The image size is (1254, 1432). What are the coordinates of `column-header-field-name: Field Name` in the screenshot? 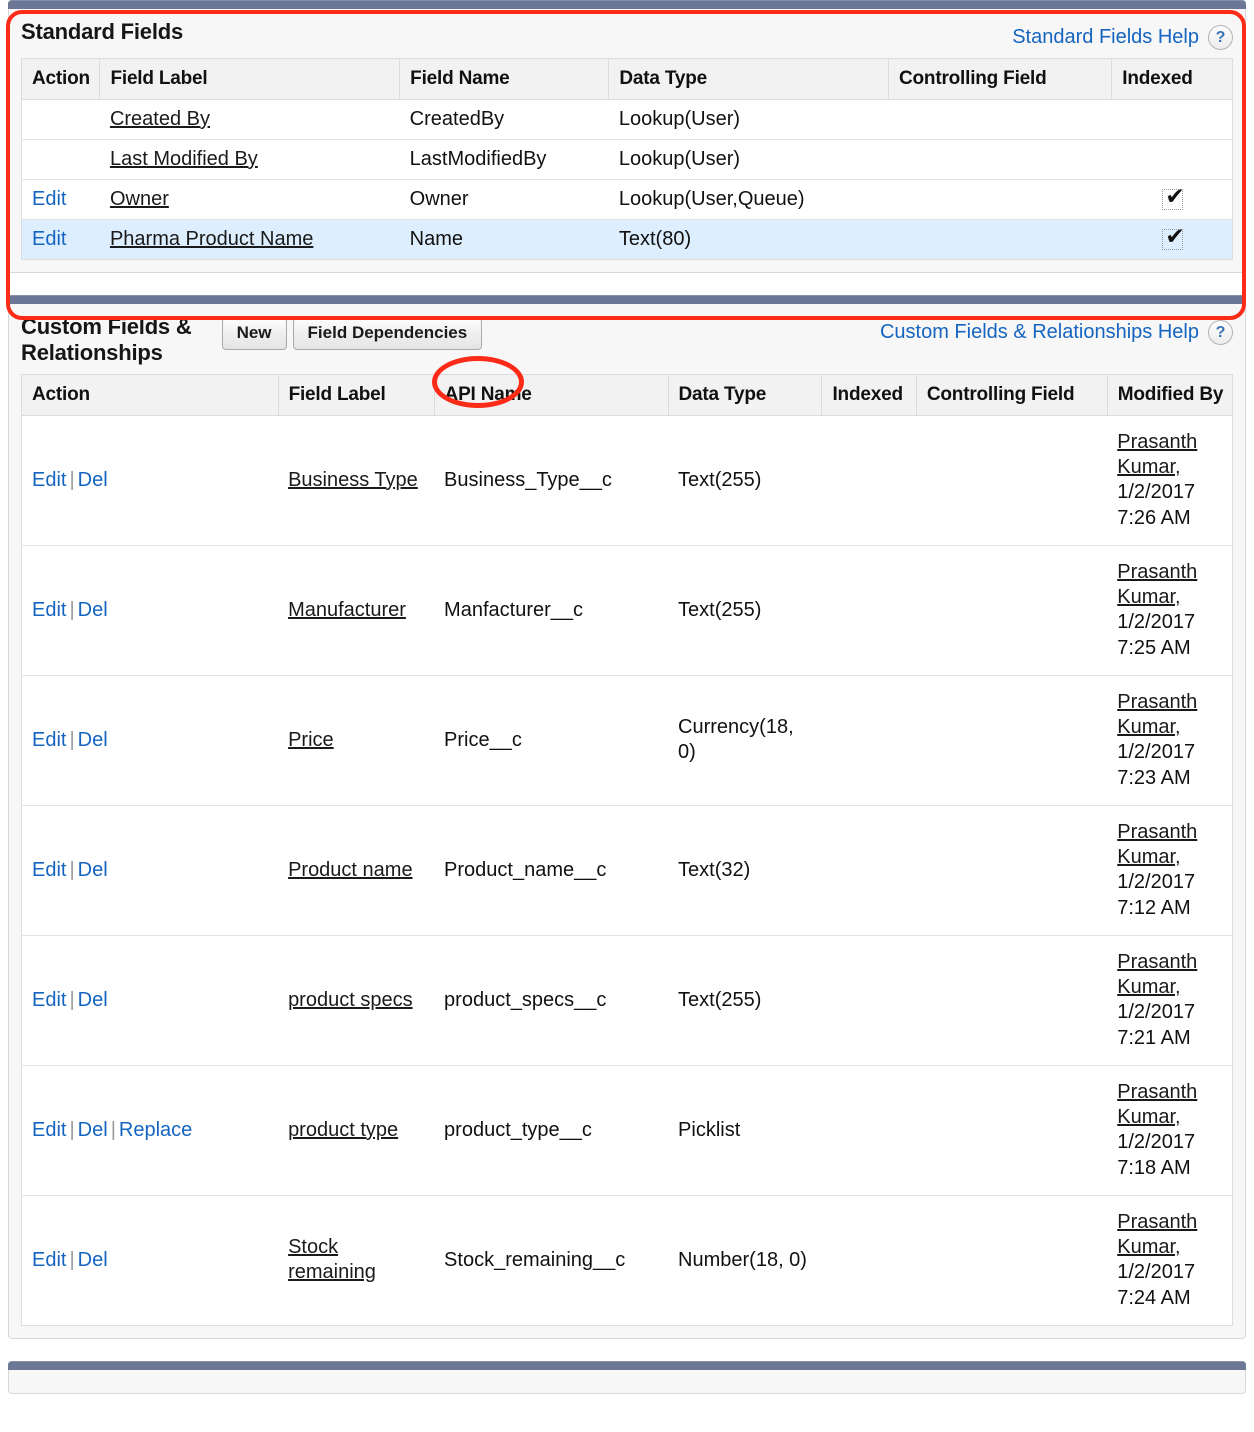 It's located at (504, 79).